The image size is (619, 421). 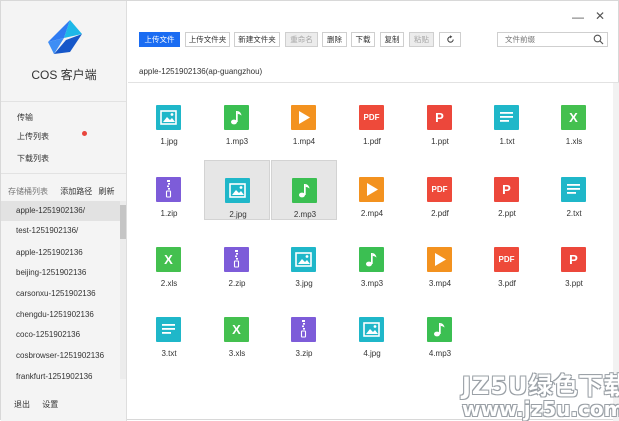 What do you see at coordinates (578, 17) in the screenshot?
I see `minimize-button: —` at bounding box center [578, 17].